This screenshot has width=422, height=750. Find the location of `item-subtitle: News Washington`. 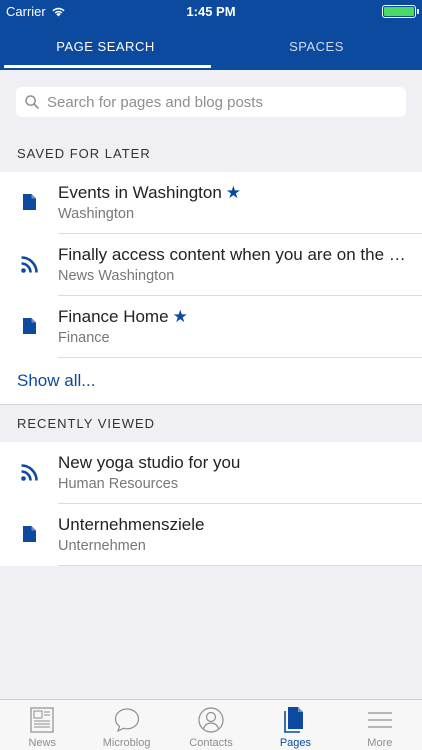

item-subtitle: News Washington is located at coordinates (116, 276).